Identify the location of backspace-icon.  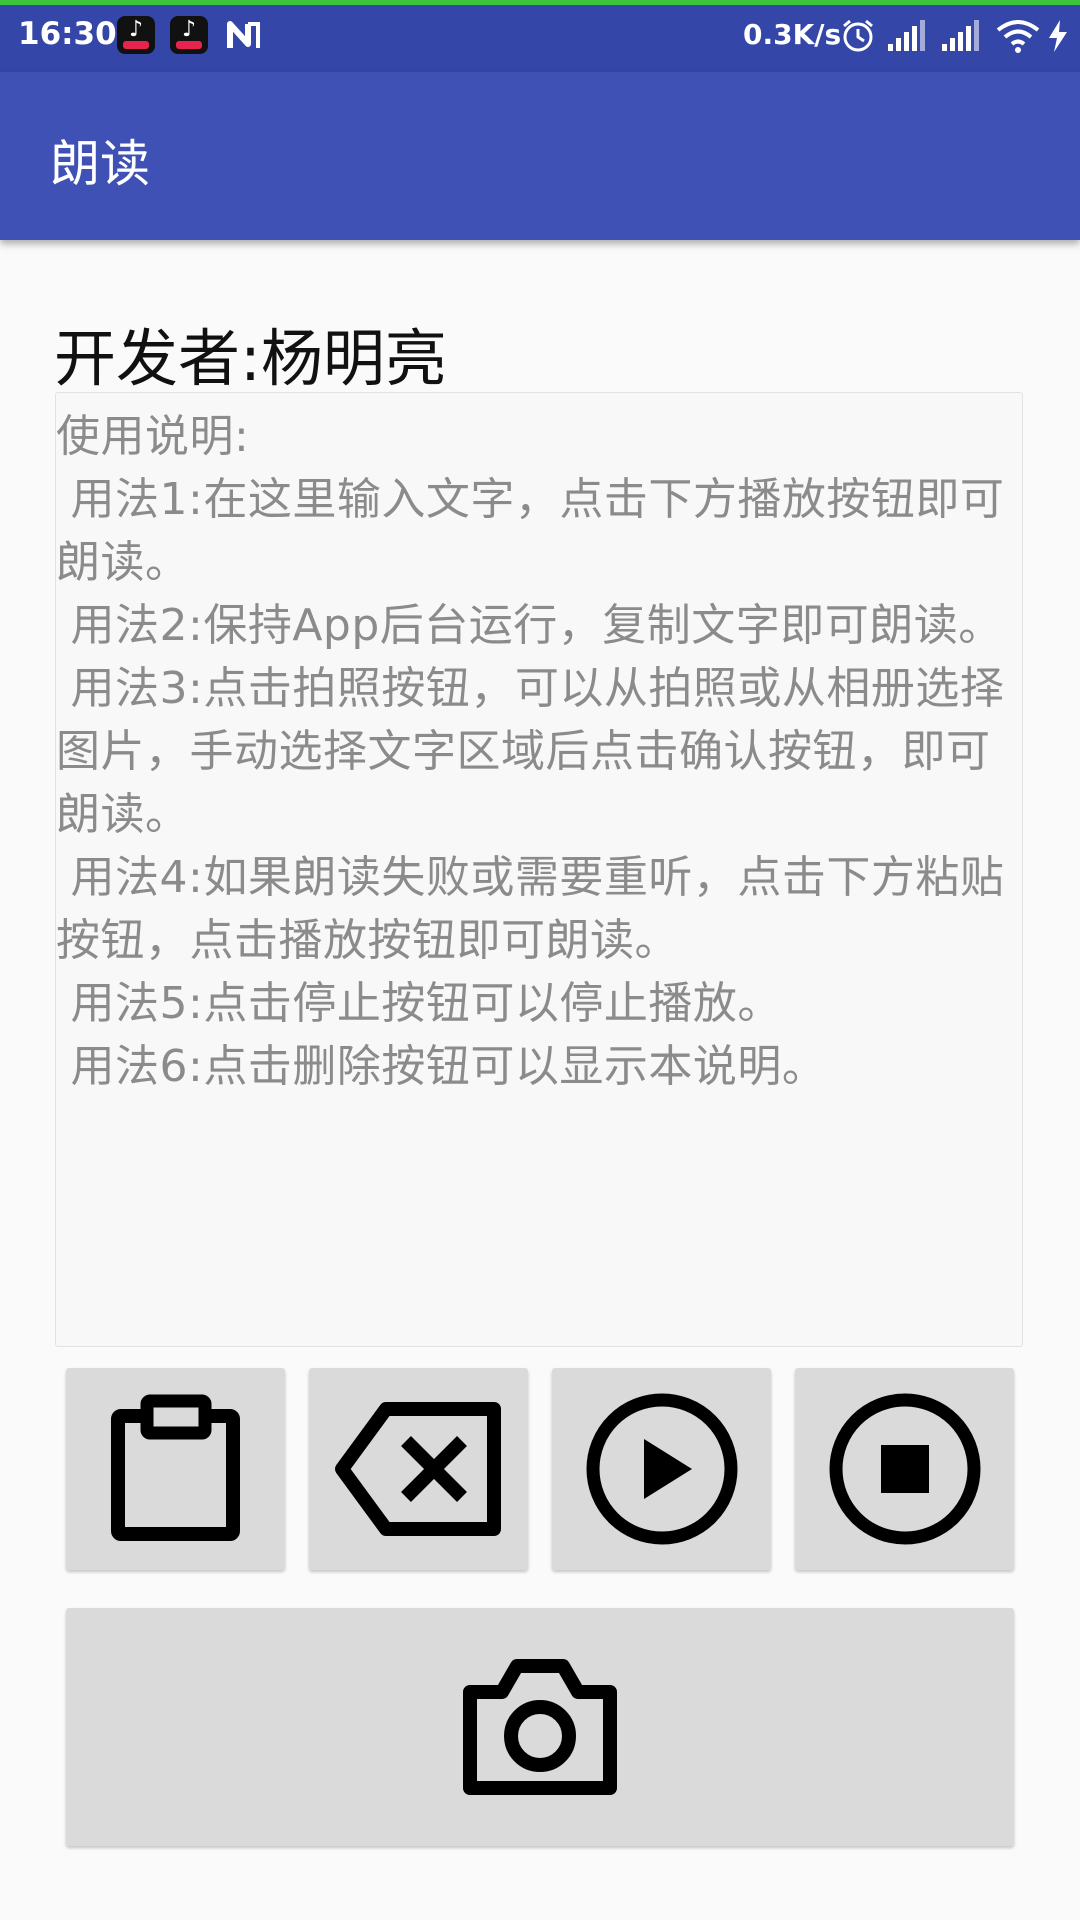
(417, 1469).